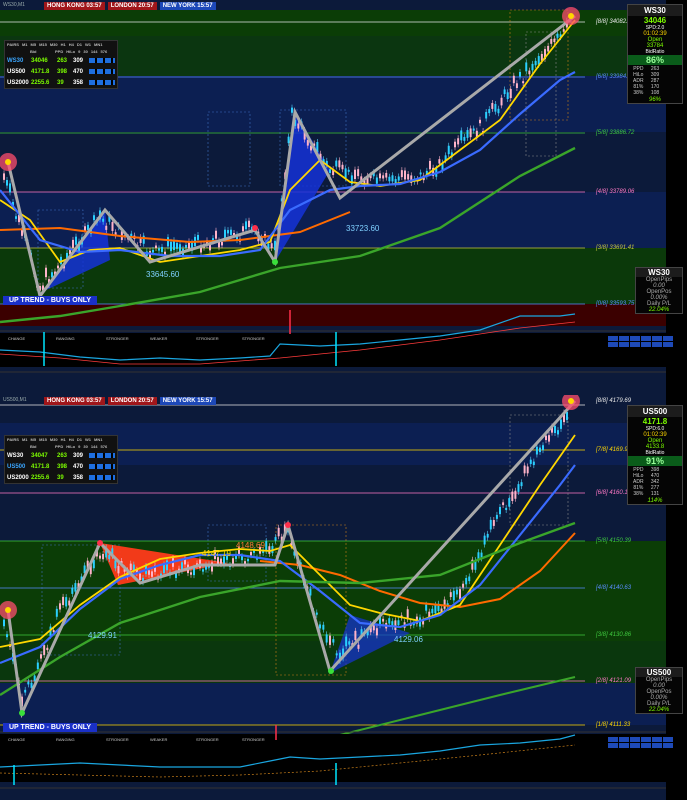  I want to click on ws30-session-newyork: NEW YORK 15:57, so click(187, 6).